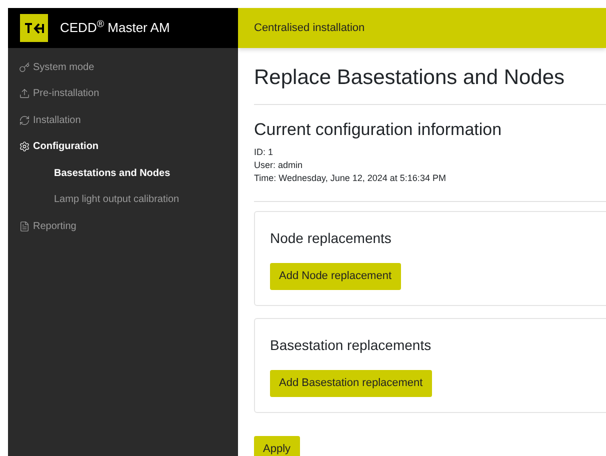 Image resolution: width=606 pixels, height=456 pixels. What do you see at coordinates (24, 146) in the screenshot?
I see `settings-icon` at bounding box center [24, 146].